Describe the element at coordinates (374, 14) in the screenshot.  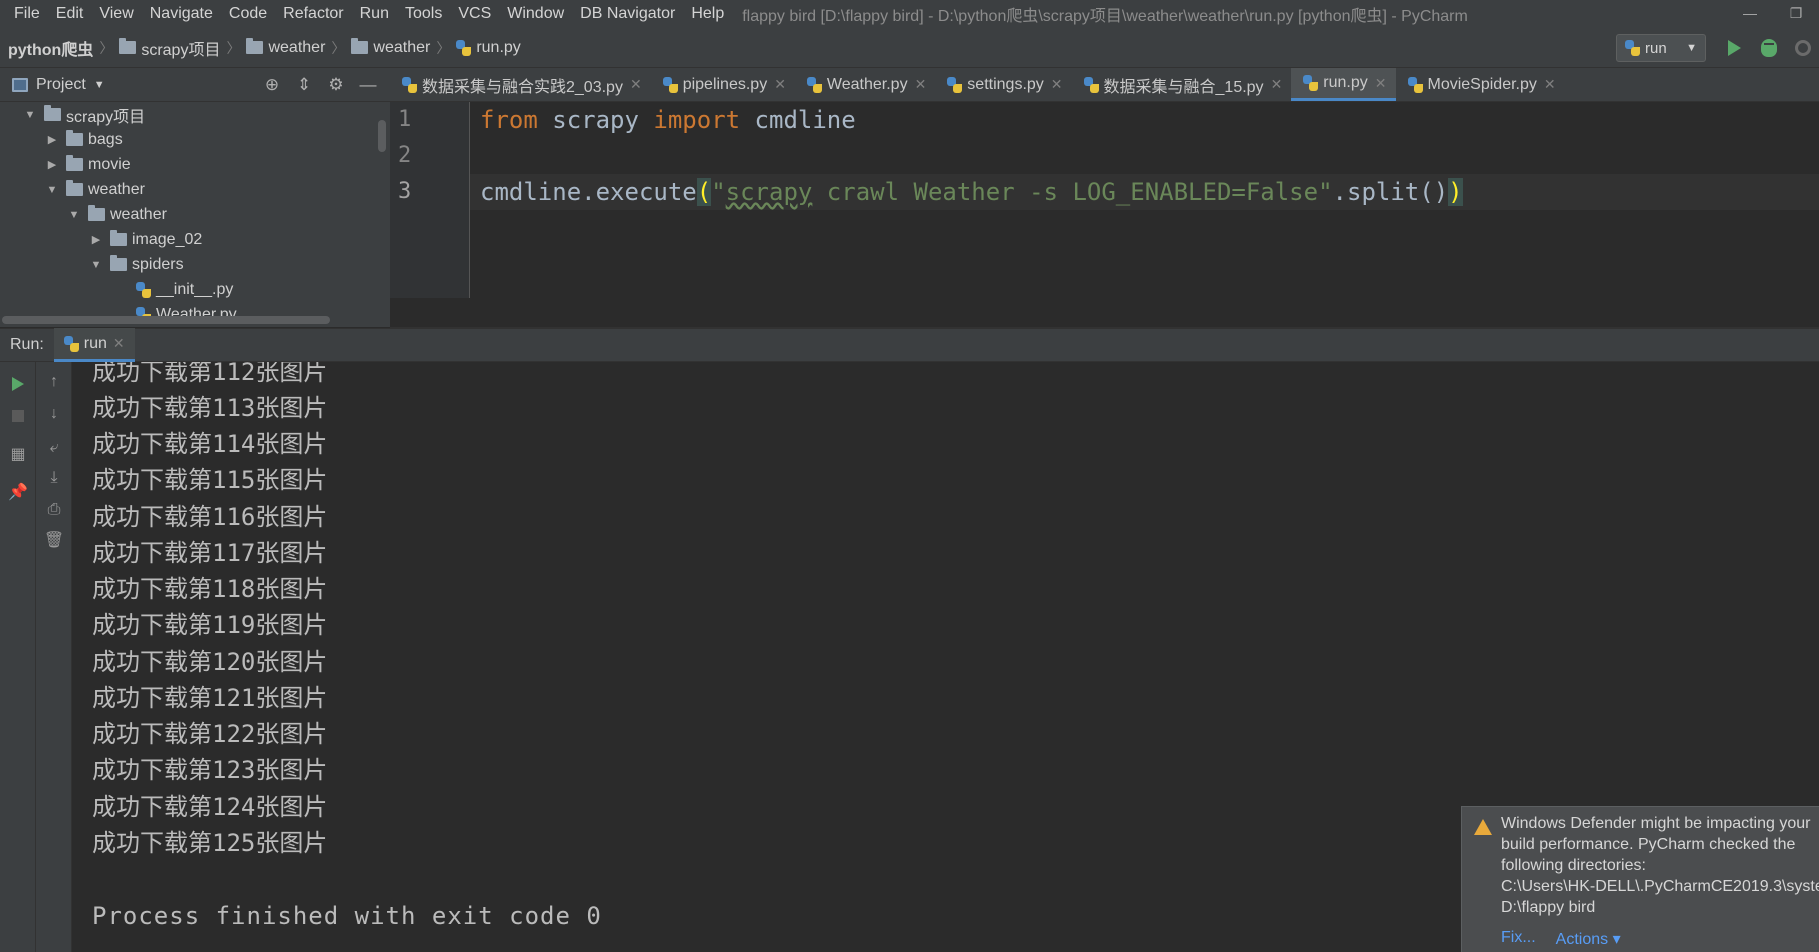
I see `menu-run: Run` at that location.